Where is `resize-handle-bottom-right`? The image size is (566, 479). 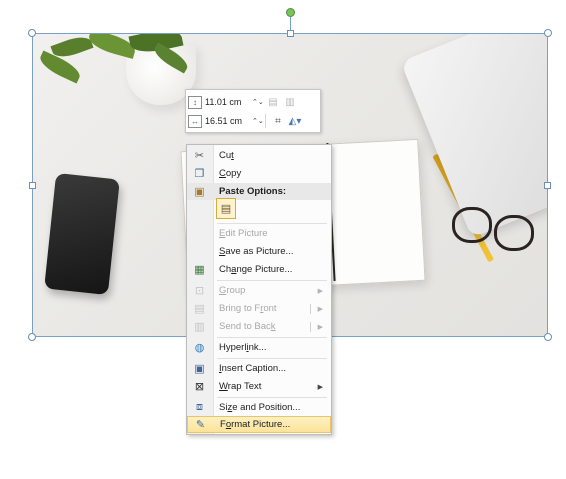
resize-handle-bottom-right is located at coordinates (548, 337).